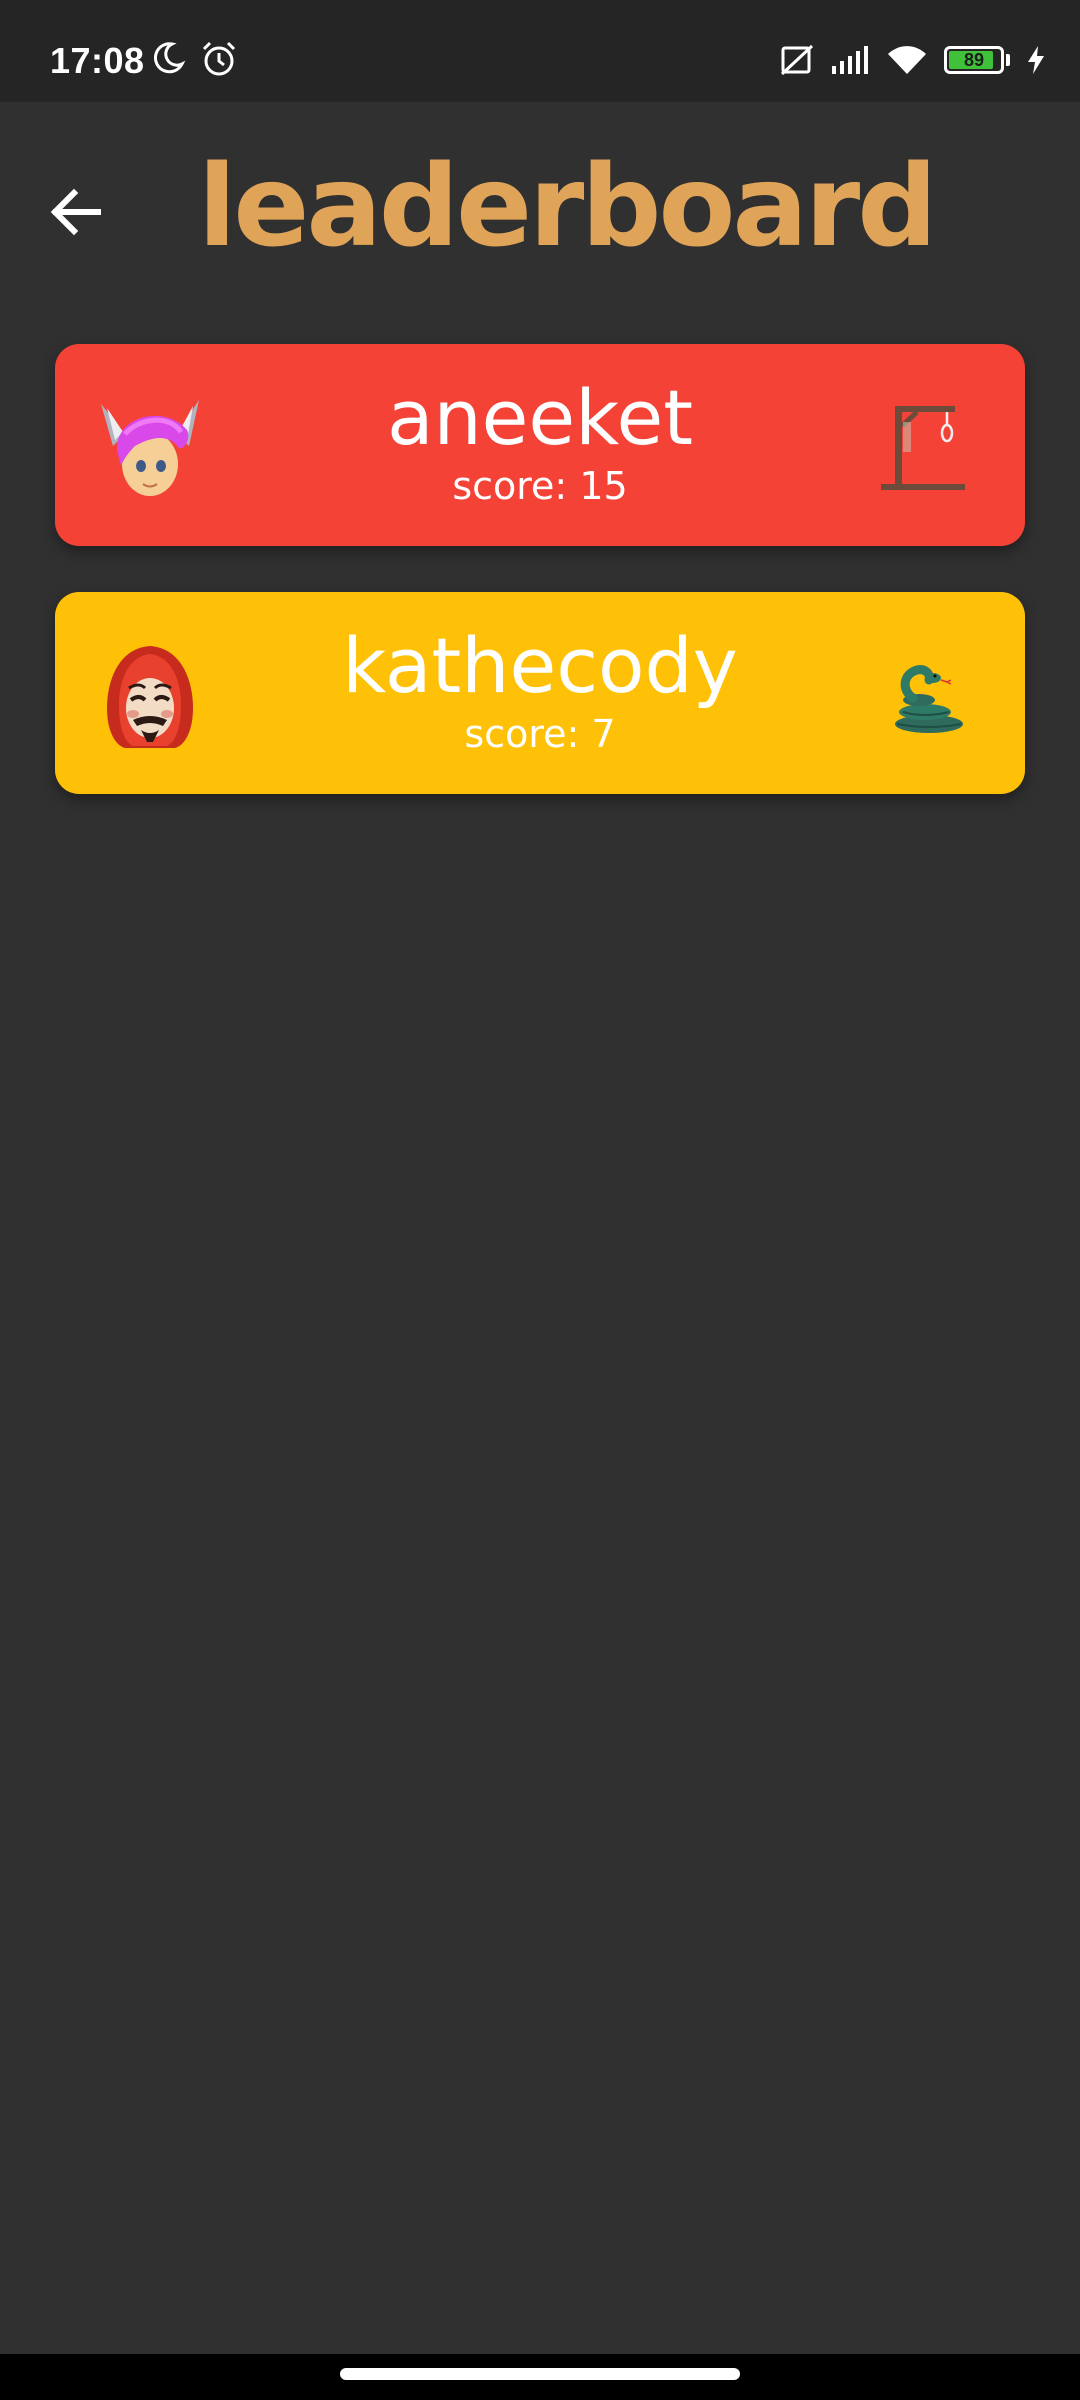  What do you see at coordinates (923, 448) in the screenshot?
I see `gallows-icon` at bounding box center [923, 448].